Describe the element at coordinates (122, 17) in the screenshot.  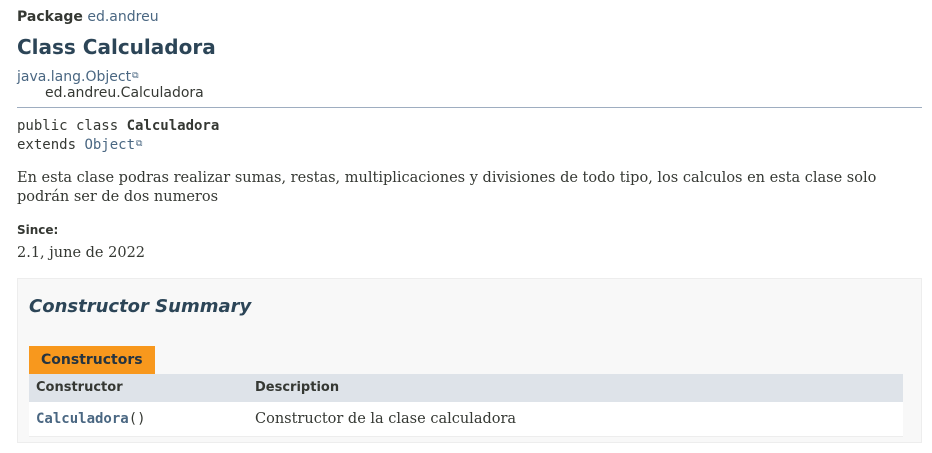
I see `package-link: ed.andreu` at that location.